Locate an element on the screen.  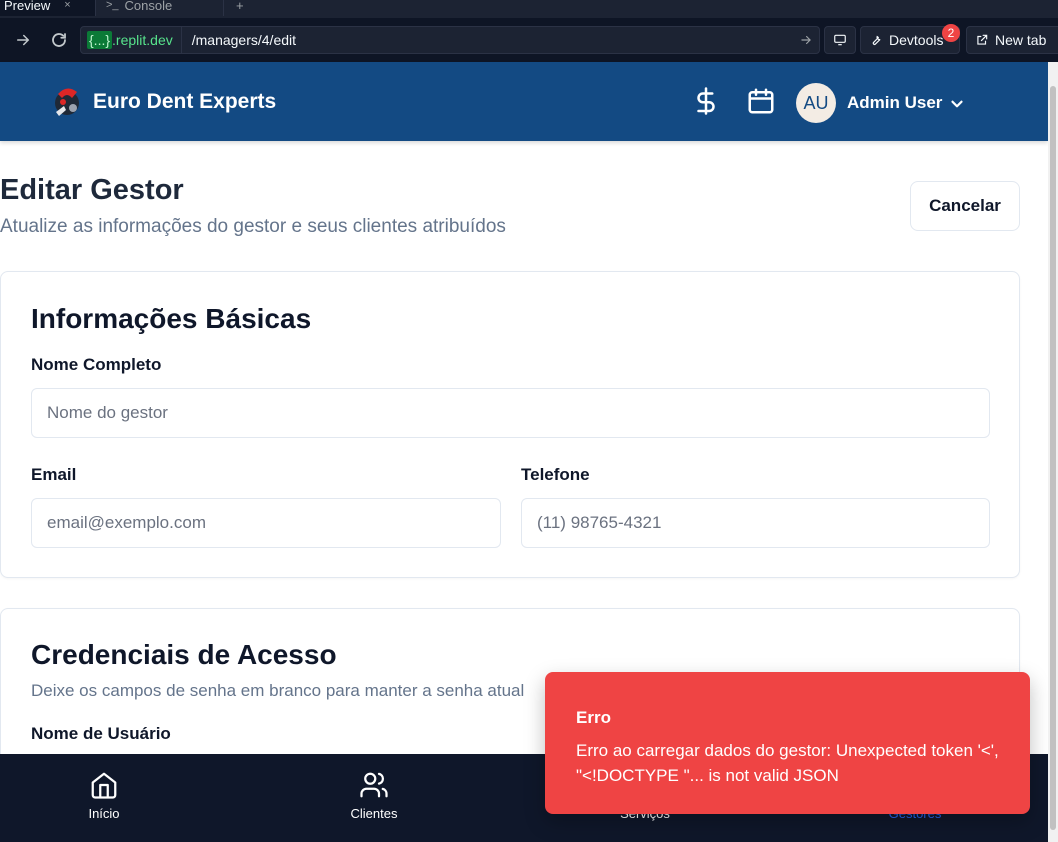
chevron-down-icon is located at coordinates (957, 104).